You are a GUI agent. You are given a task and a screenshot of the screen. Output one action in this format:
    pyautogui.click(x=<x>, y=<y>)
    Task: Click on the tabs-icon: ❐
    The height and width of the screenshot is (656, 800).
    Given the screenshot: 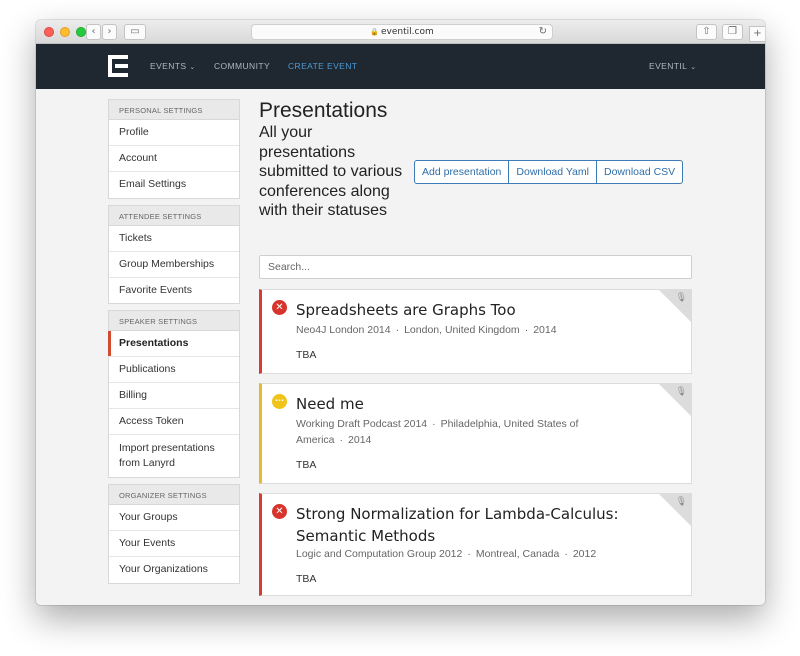 What is the action you would take?
    pyautogui.click(x=732, y=31)
    